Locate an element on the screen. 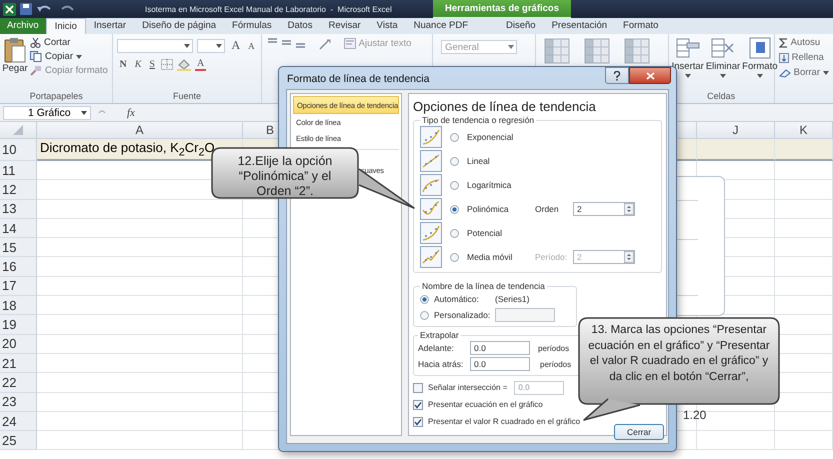 This screenshot has width=833, height=459. ribbon-tab: Diseño is located at coordinates (521, 26).